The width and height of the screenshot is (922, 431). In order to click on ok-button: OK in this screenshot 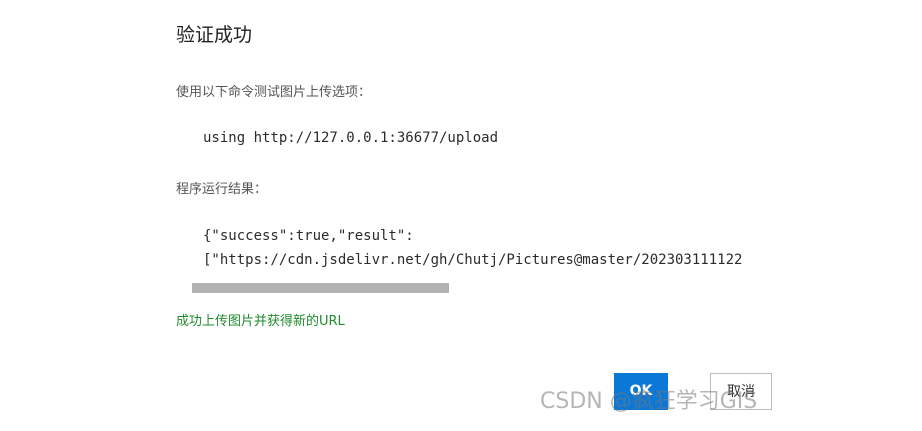, I will do `click(641, 391)`.